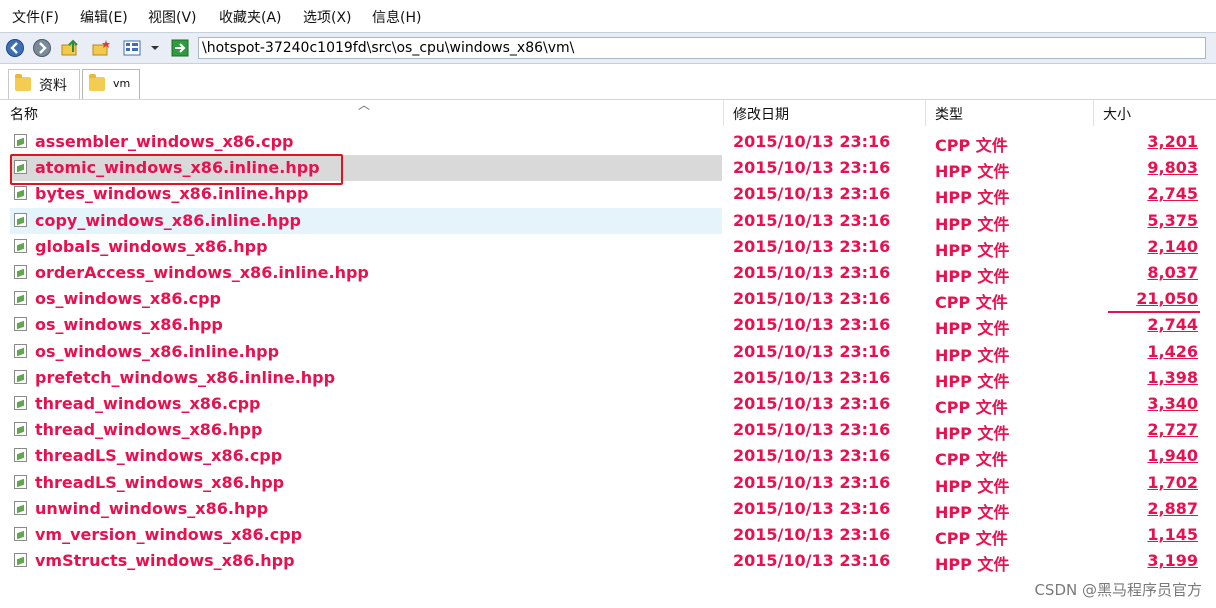  Describe the element at coordinates (104, 17) in the screenshot. I see `menu-edit: 编辑(E)` at that location.